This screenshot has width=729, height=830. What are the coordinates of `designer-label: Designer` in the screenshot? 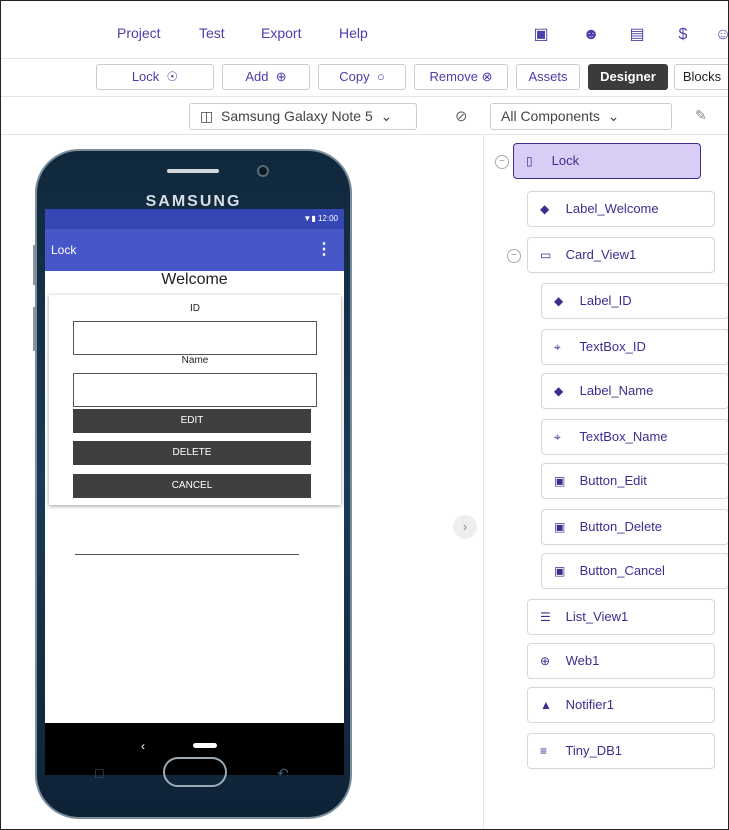 It's located at (628, 76).